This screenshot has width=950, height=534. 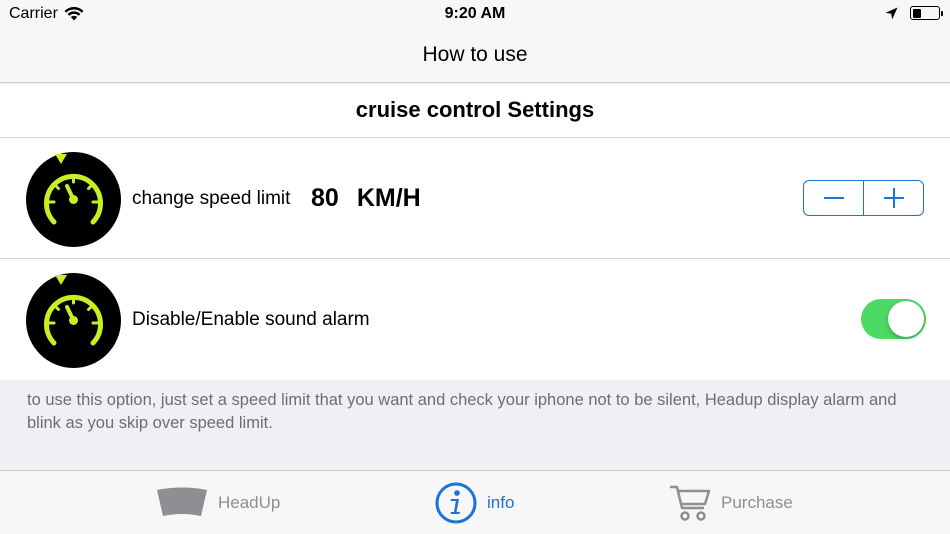 I want to click on speed-stepper, so click(x=863, y=198).